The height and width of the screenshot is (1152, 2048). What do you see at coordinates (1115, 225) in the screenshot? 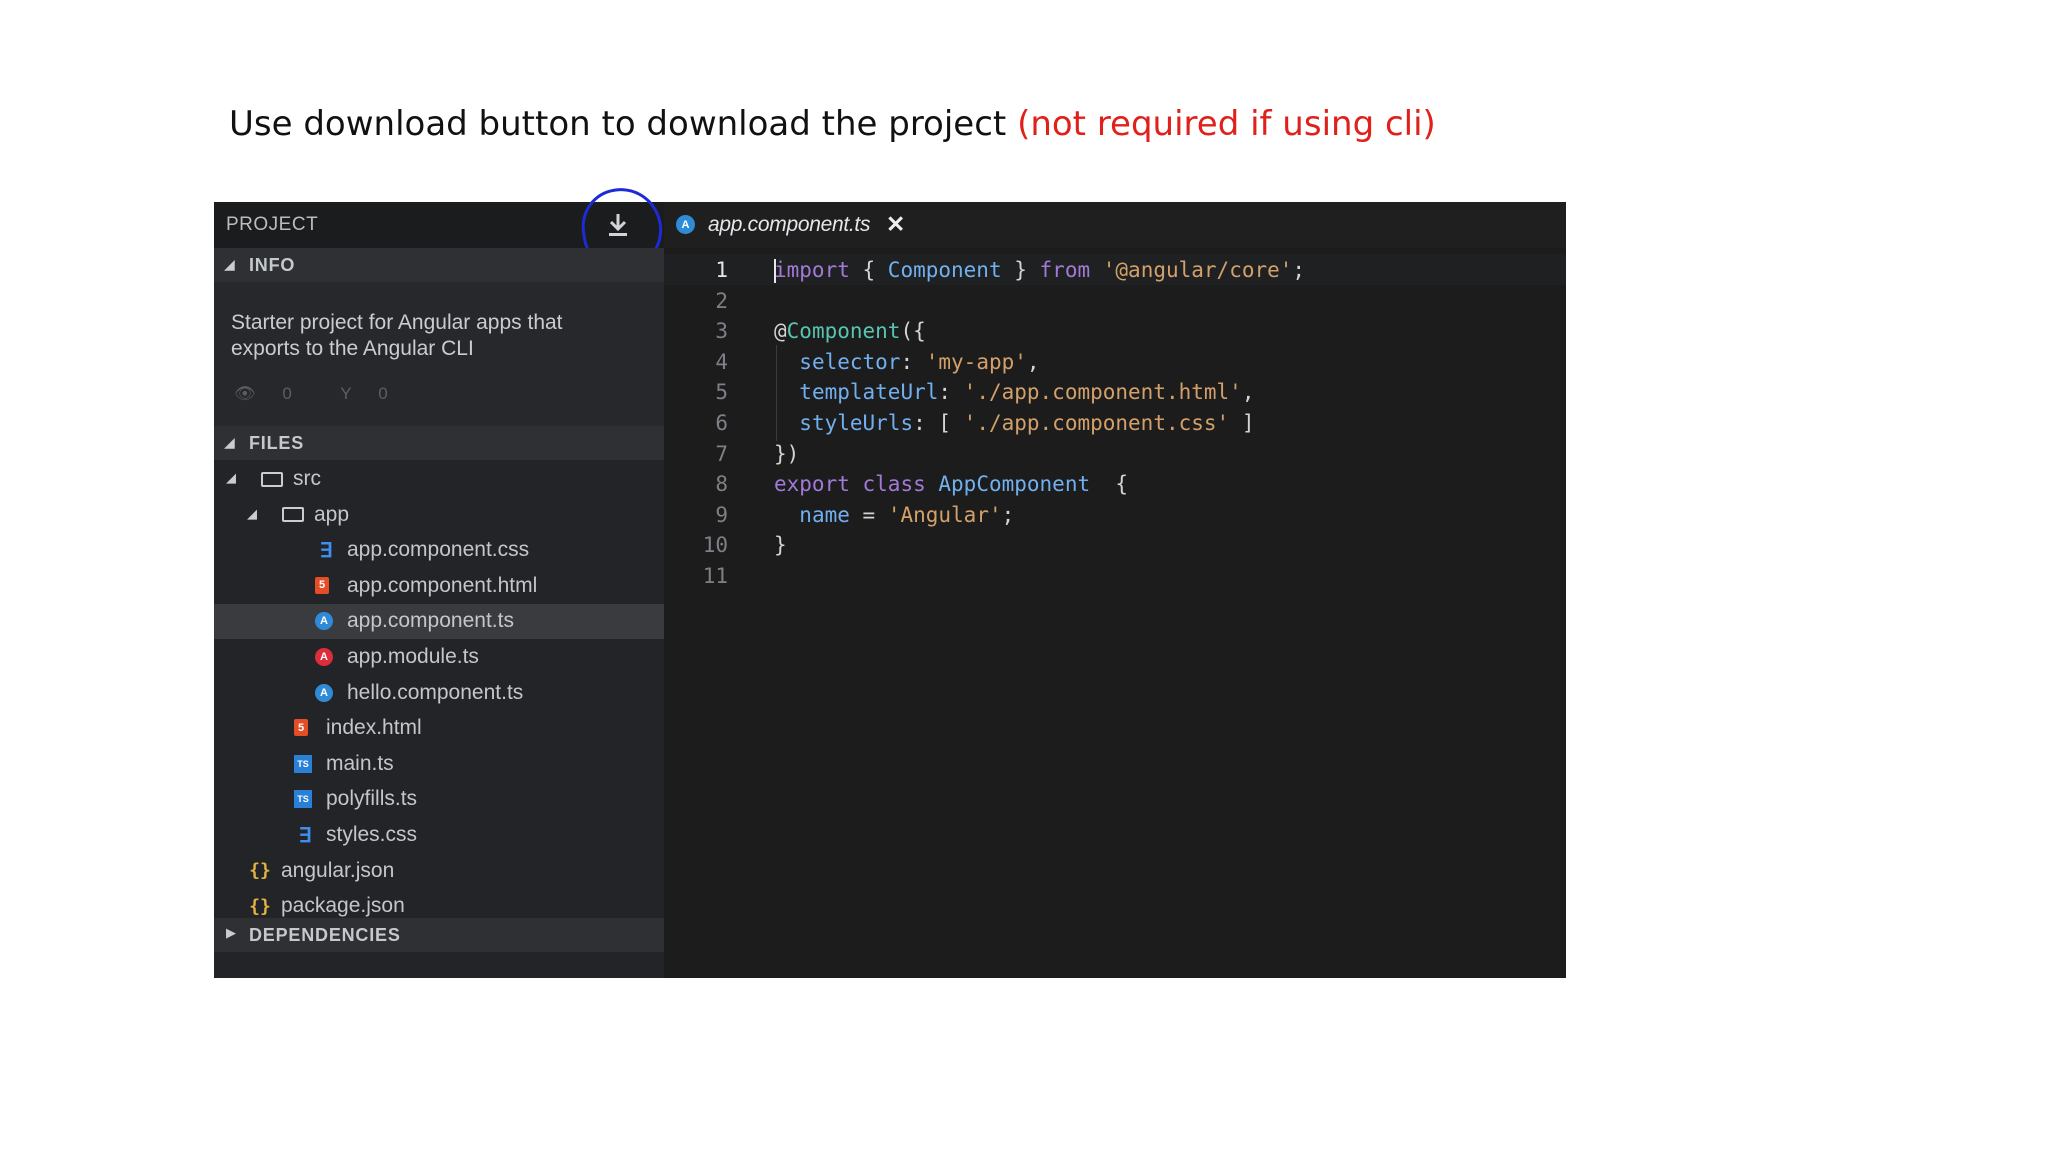
I see `editor-tab-bar: A app.component.ts ✕` at bounding box center [1115, 225].